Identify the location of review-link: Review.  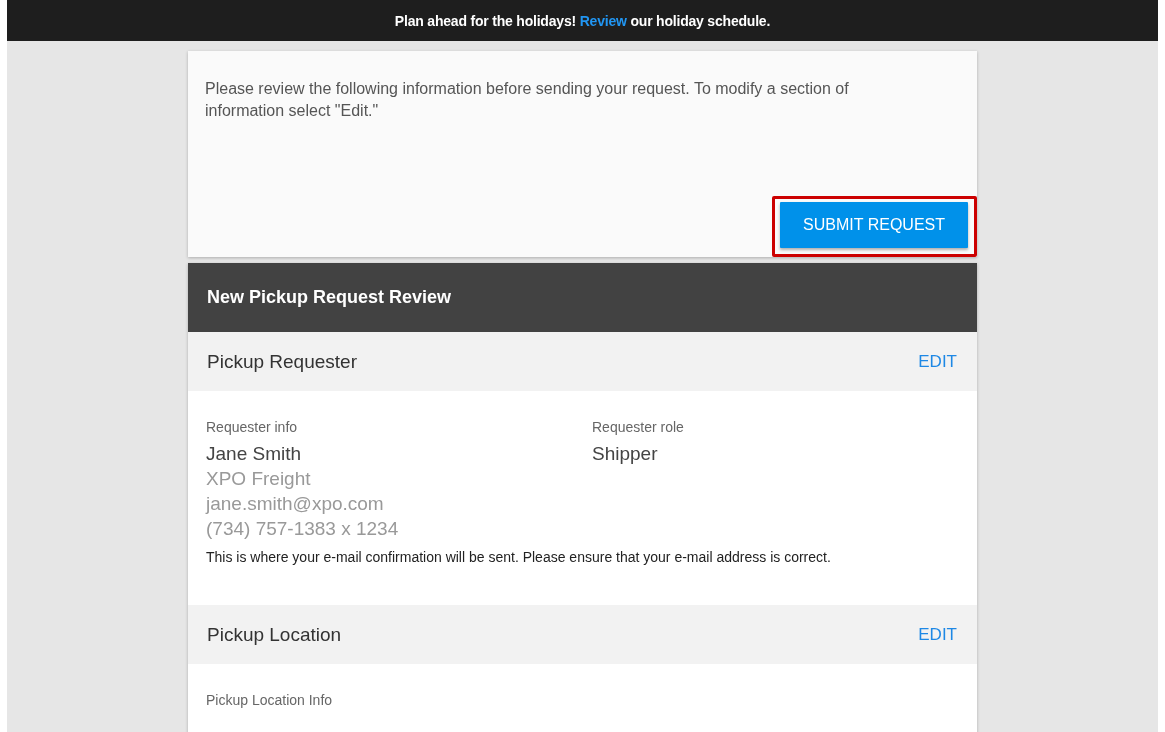
(603, 20).